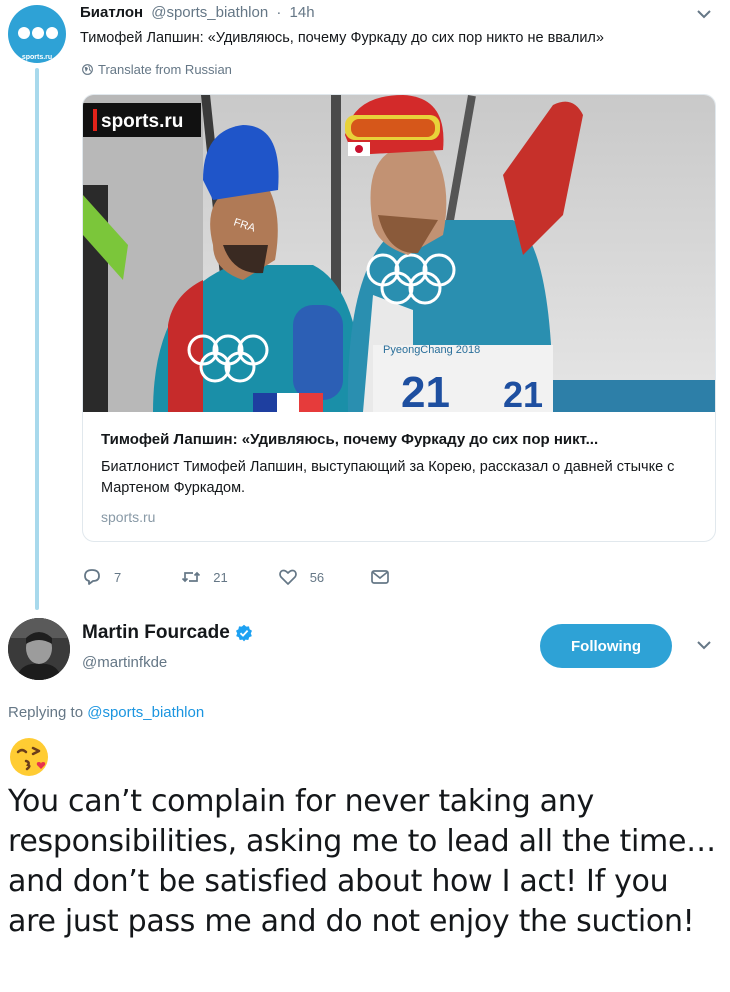 The image size is (730, 992). I want to click on translate-link: Translate from Russian, so click(157, 69).